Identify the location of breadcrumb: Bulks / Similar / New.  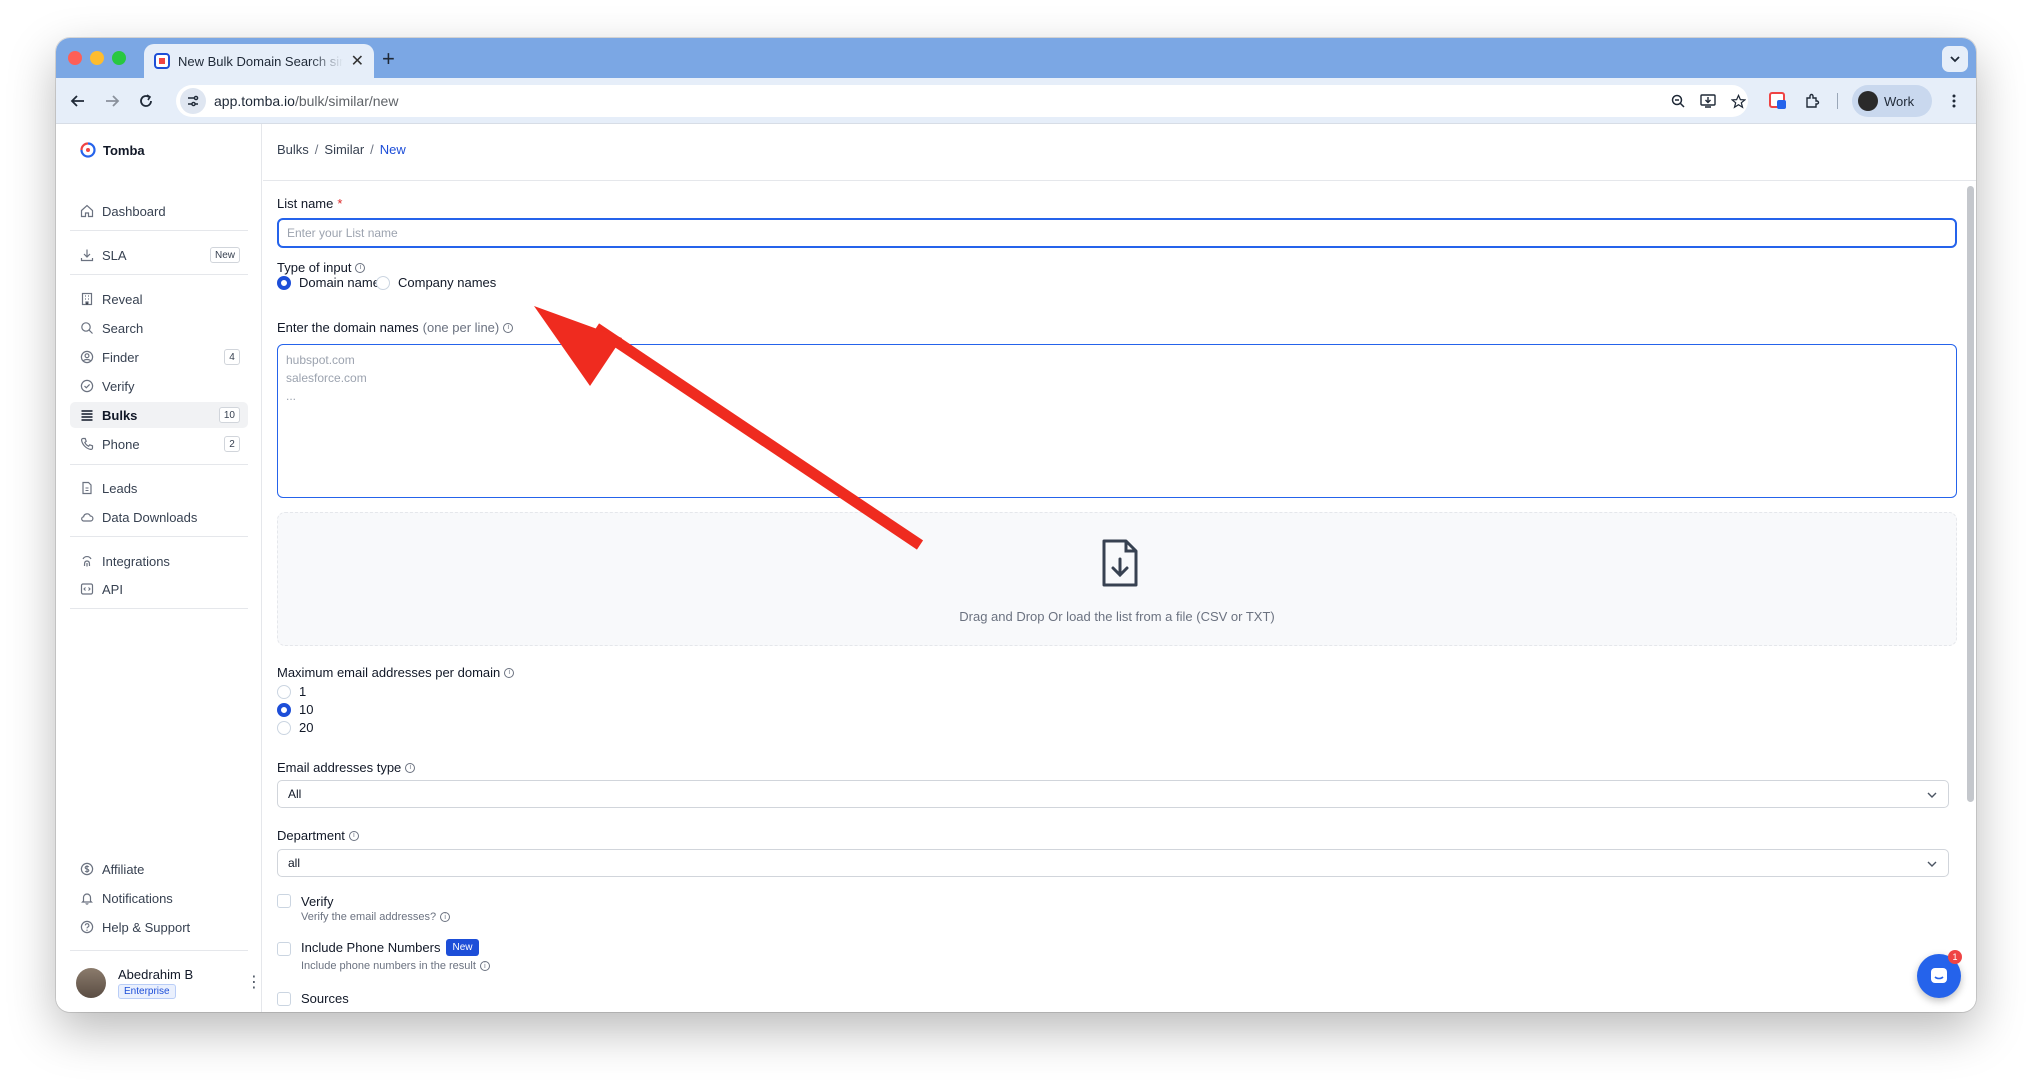
(341, 149).